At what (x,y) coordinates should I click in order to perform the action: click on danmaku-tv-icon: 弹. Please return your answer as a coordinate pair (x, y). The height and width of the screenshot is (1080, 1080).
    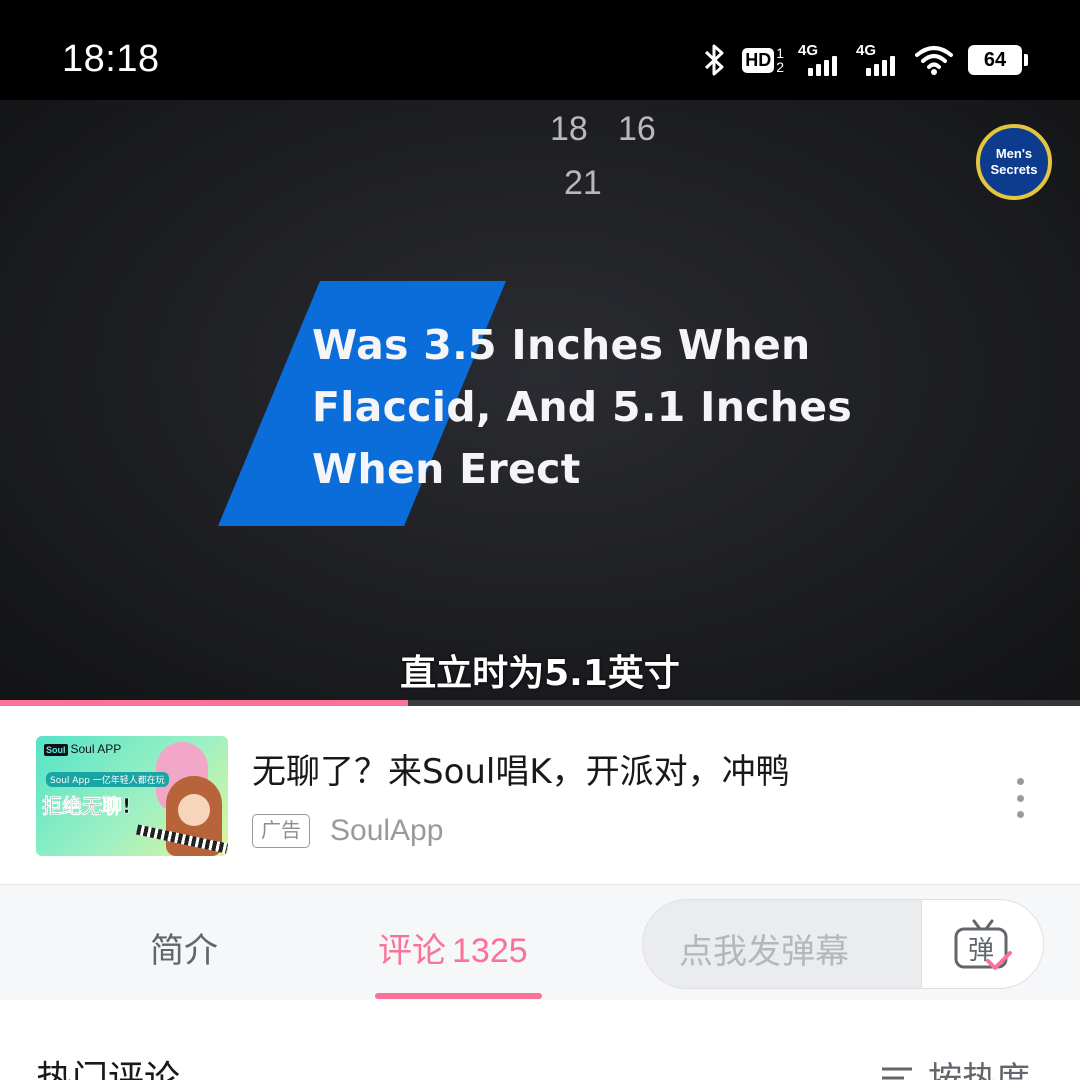
    Looking at the image, I should click on (983, 944).